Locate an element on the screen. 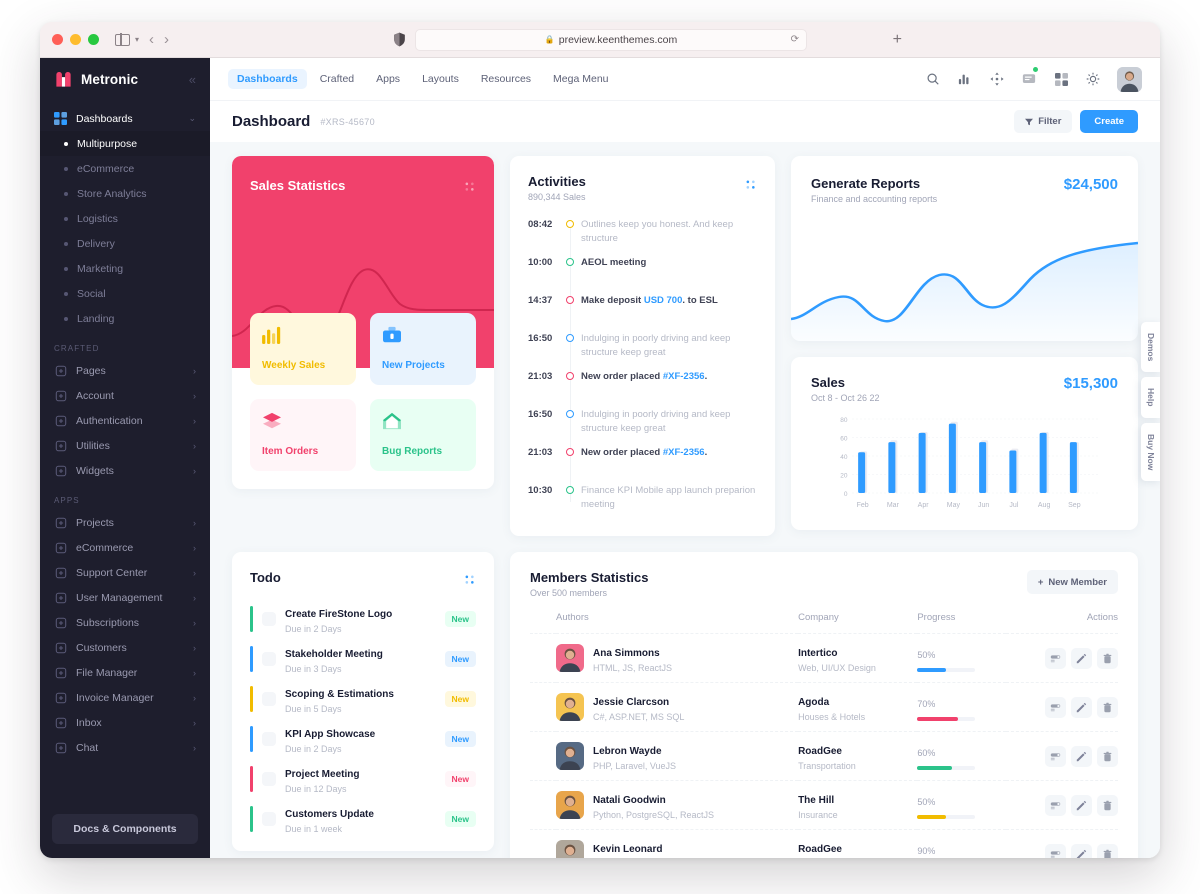 The height and width of the screenshot is (894, 1200). sidebar-item-utilities: Utilities › is located at coordinates (125, 445).